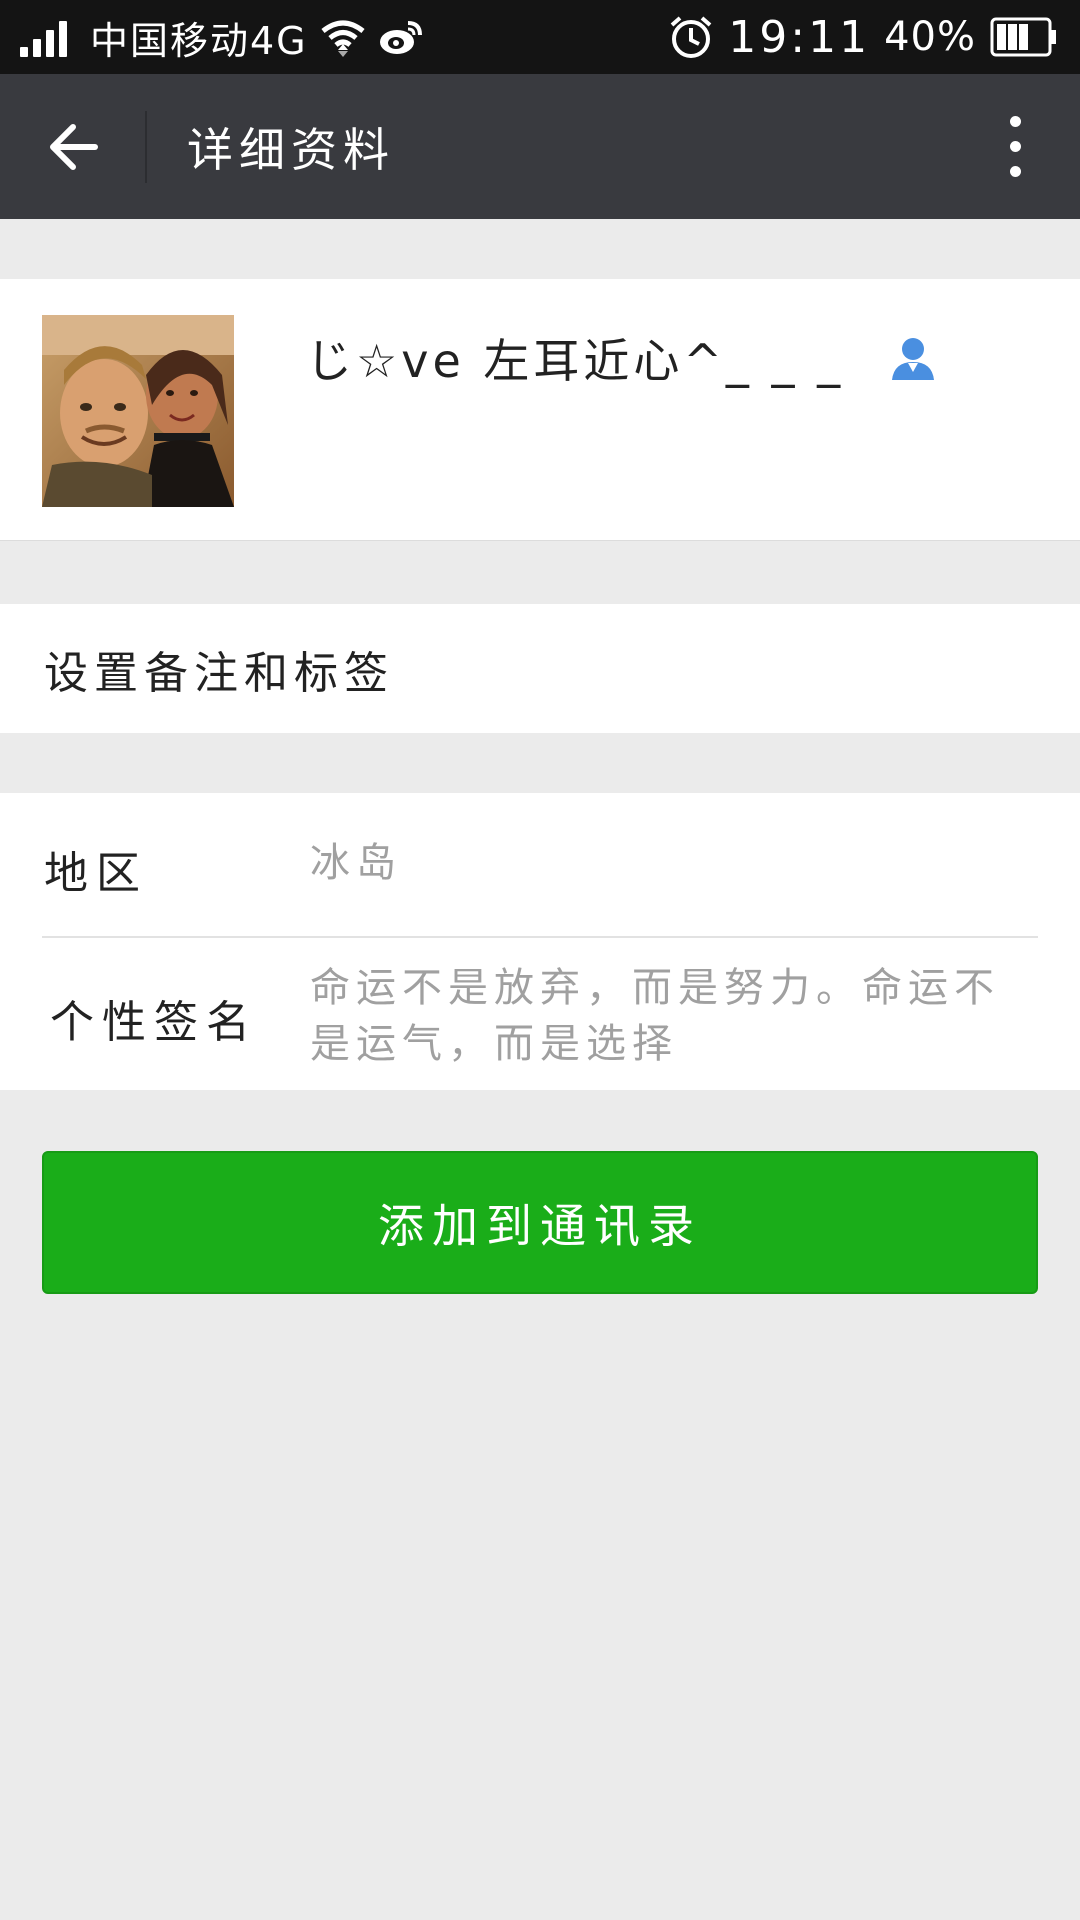  I want to click on status-bar: 中国移动4G 19:11 40%, so click(540, 37).